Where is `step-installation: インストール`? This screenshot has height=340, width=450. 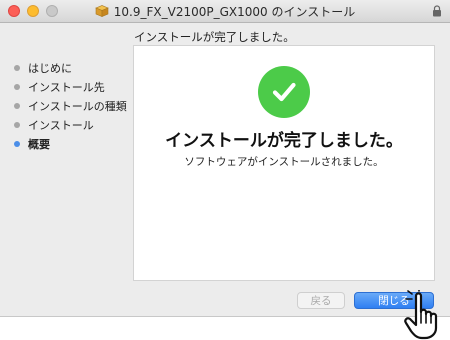
step-installation: インストール is located at coordinates (70, 124).